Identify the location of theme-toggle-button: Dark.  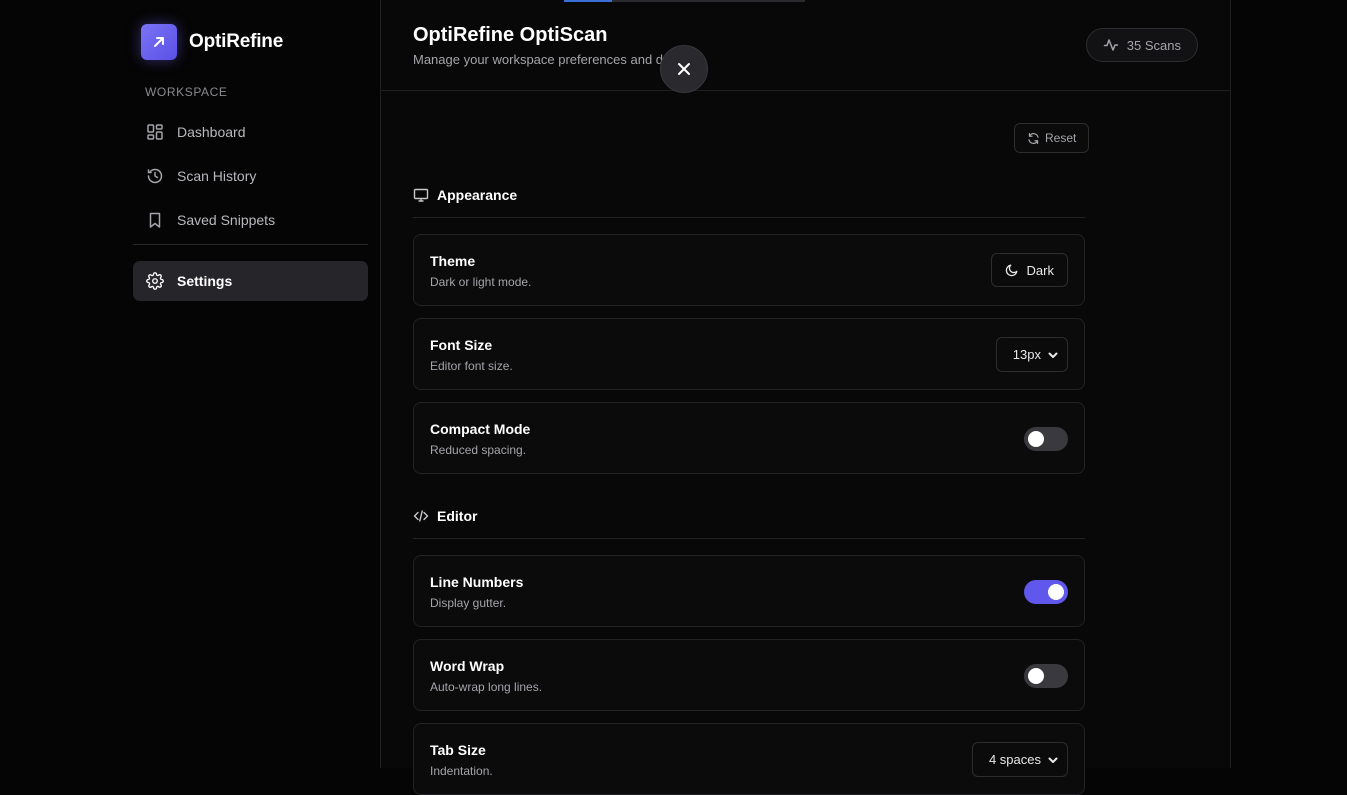
(1029, 270).